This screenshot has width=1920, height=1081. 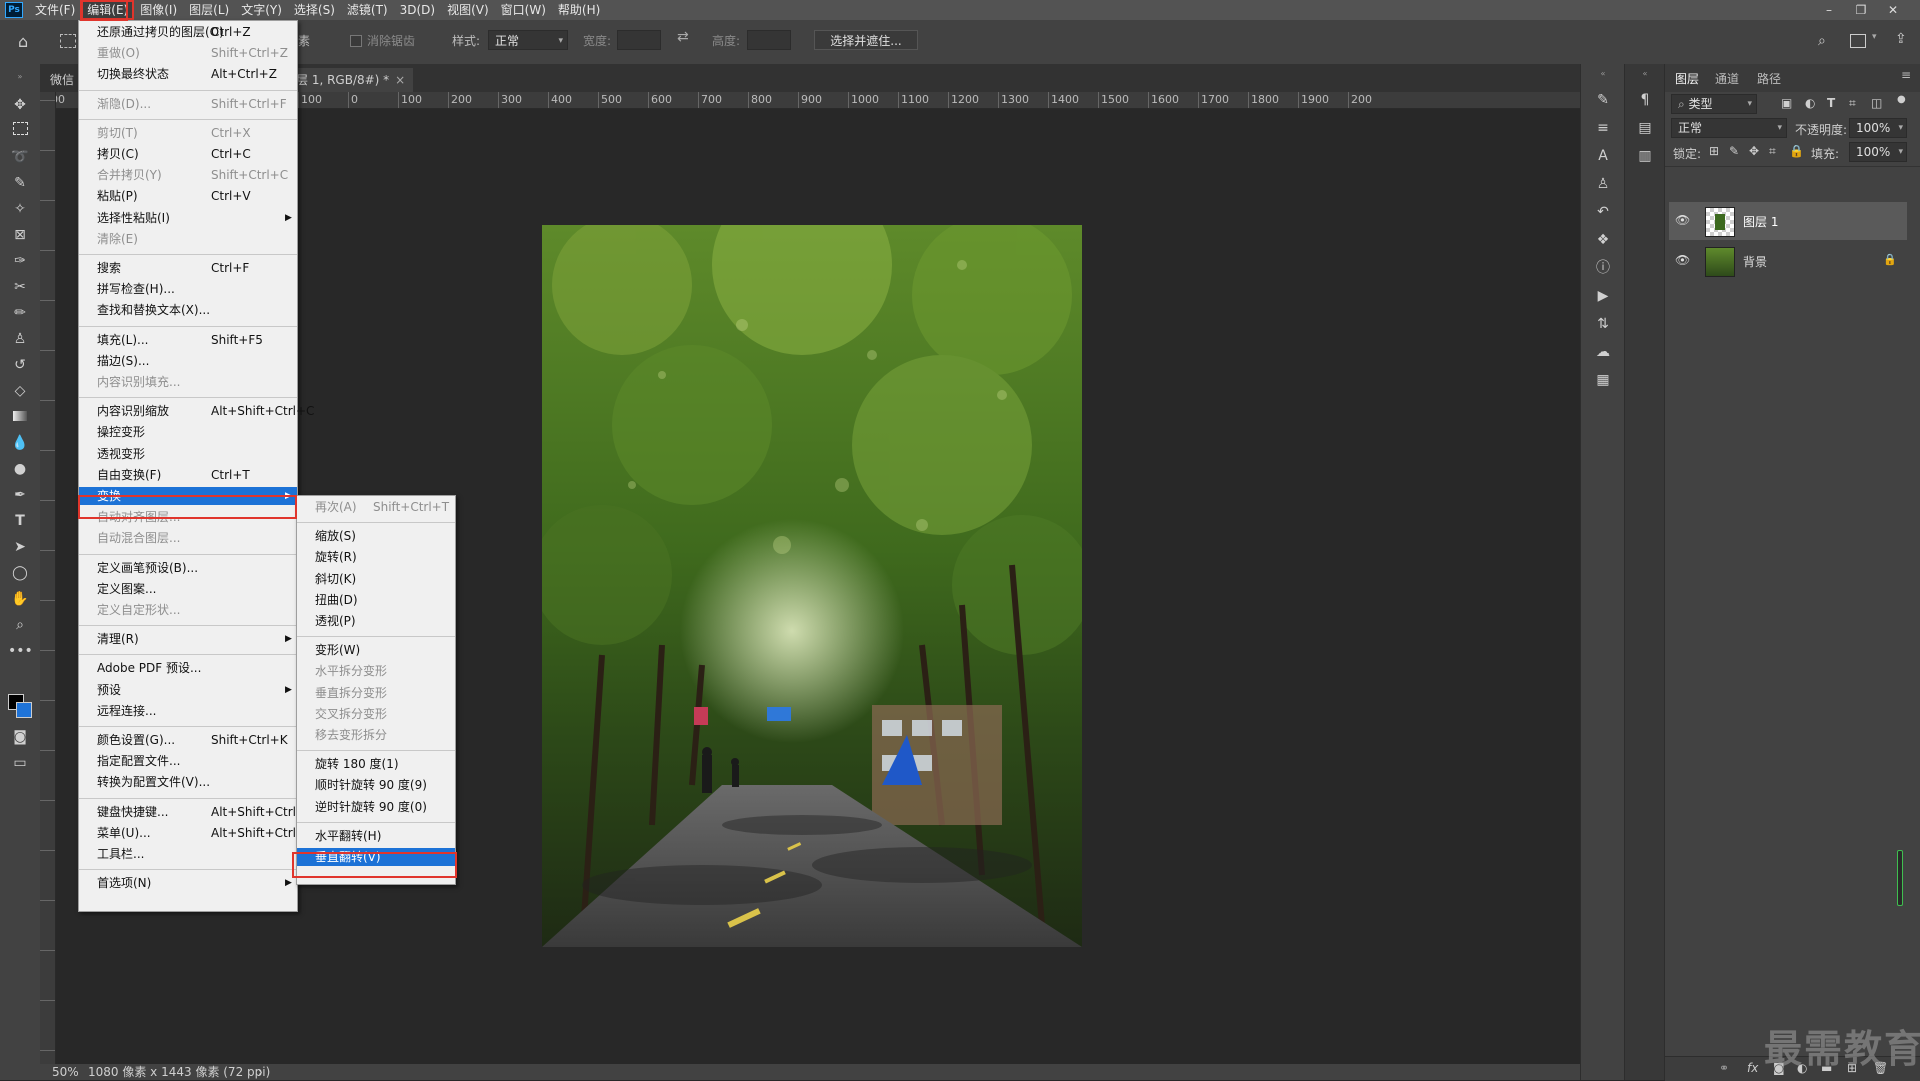 I want to click on menu-item: 旋转(R), so click(x=376, y=557).